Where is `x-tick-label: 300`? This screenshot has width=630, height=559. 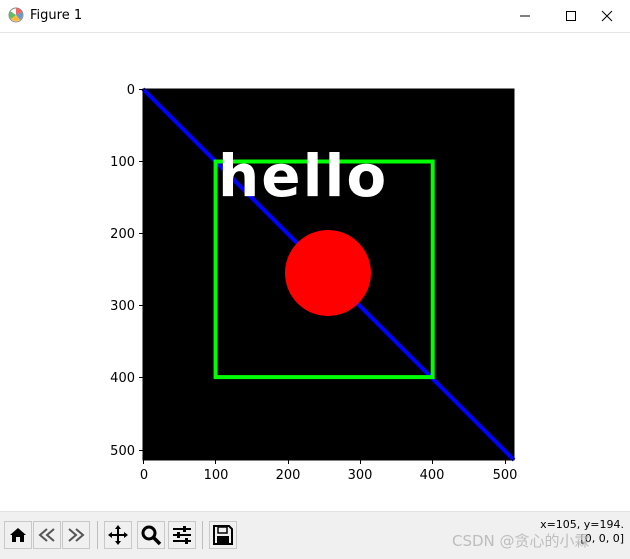 x-tick-label: 300 is located at coordinates (360, 475).